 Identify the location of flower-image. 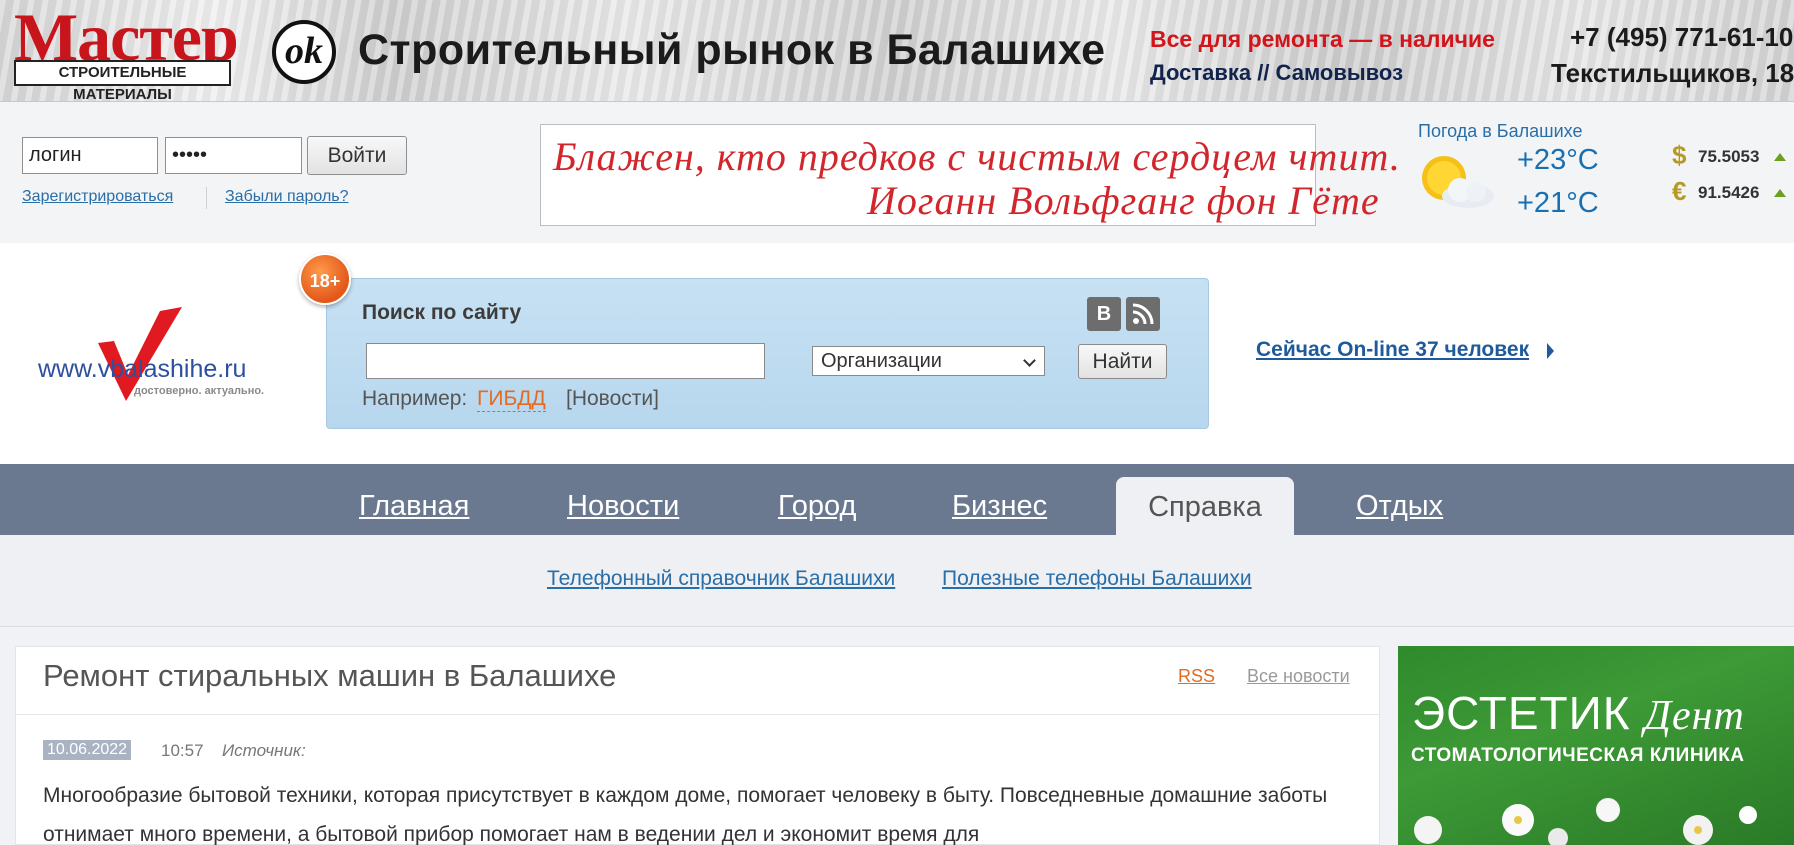
(1585, 821).